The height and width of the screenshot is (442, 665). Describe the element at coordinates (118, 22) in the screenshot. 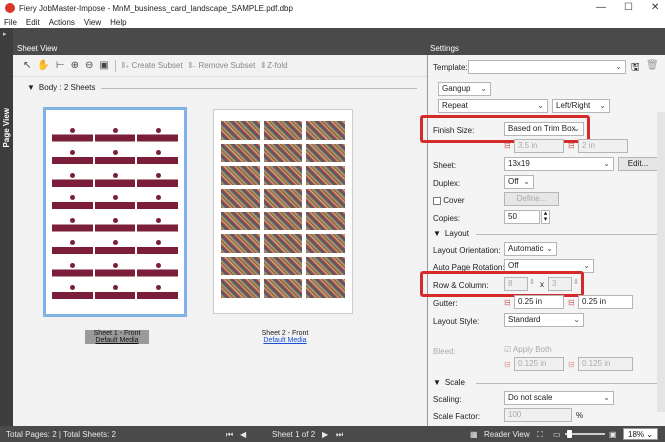

I see `menu-help: Help` at that location.